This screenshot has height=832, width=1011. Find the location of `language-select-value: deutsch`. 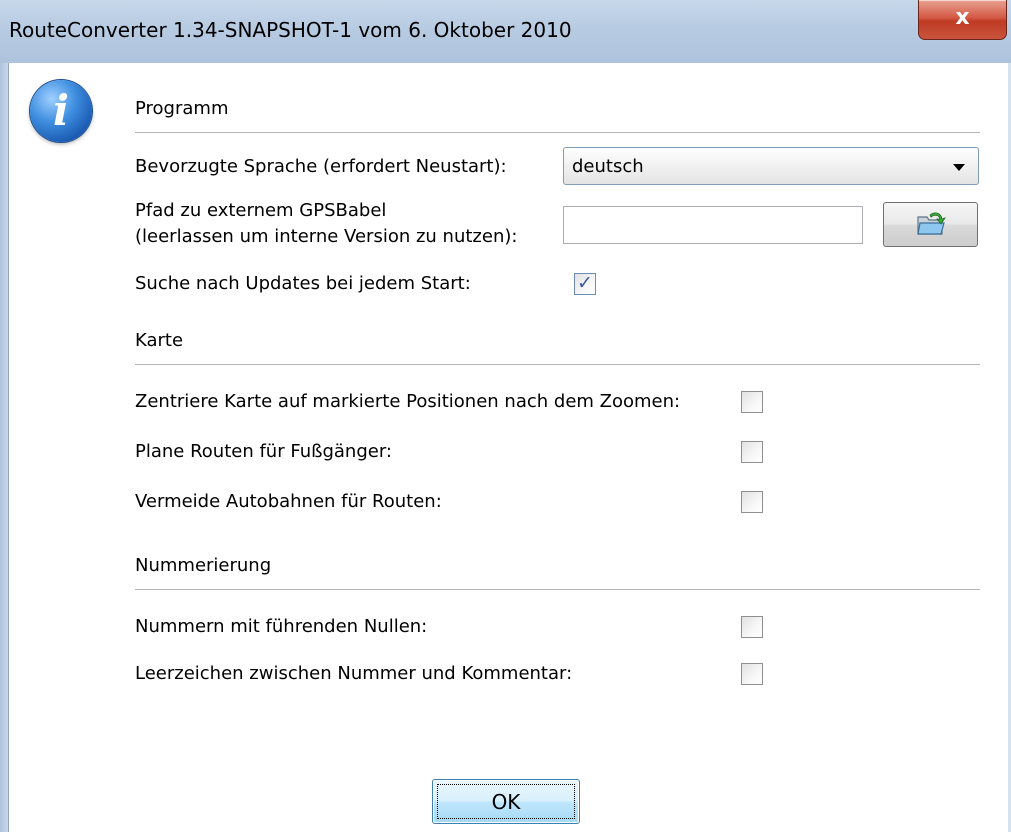

language-select-value: deutsch is located at coordinates (608, 166).